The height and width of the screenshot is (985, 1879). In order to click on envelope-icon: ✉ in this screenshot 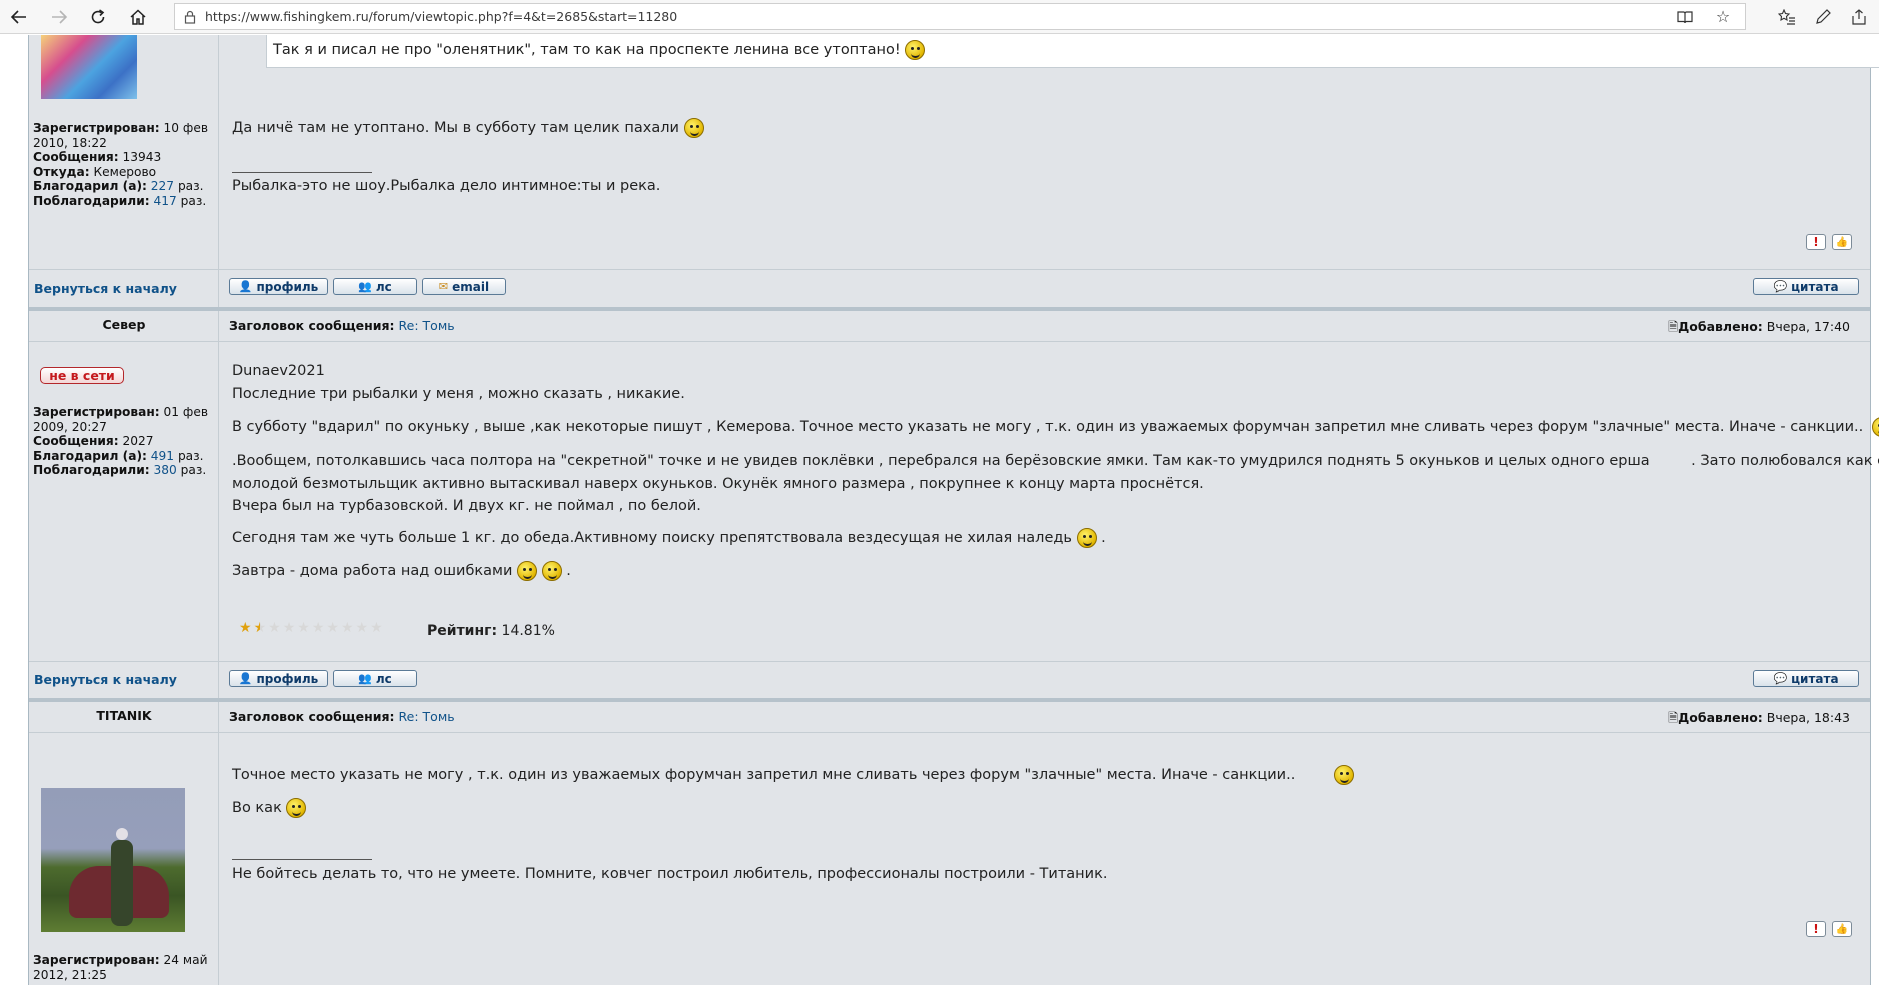, I will do `click(443, 286)`.